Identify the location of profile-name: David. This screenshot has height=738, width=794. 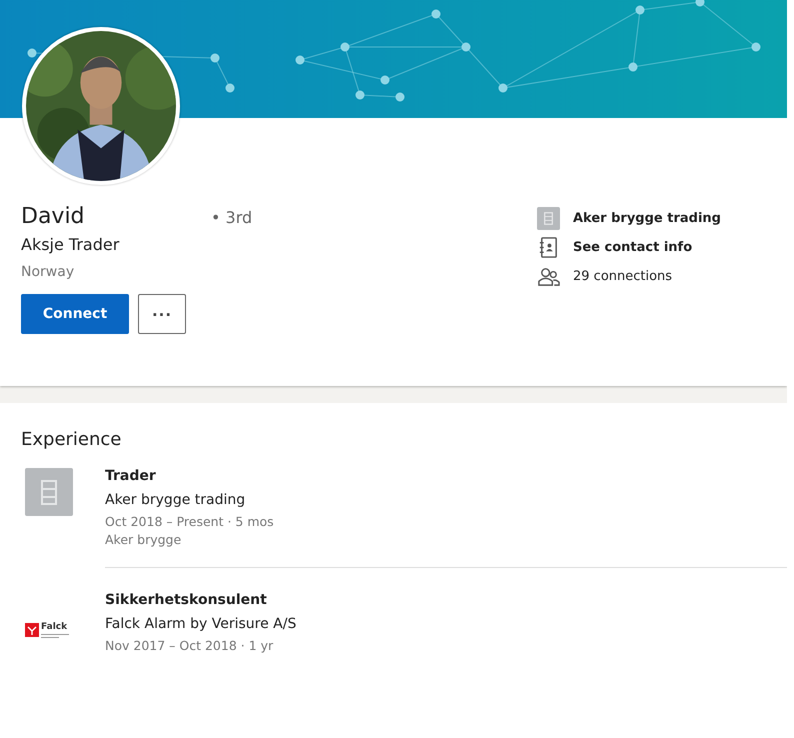
(53, 216).